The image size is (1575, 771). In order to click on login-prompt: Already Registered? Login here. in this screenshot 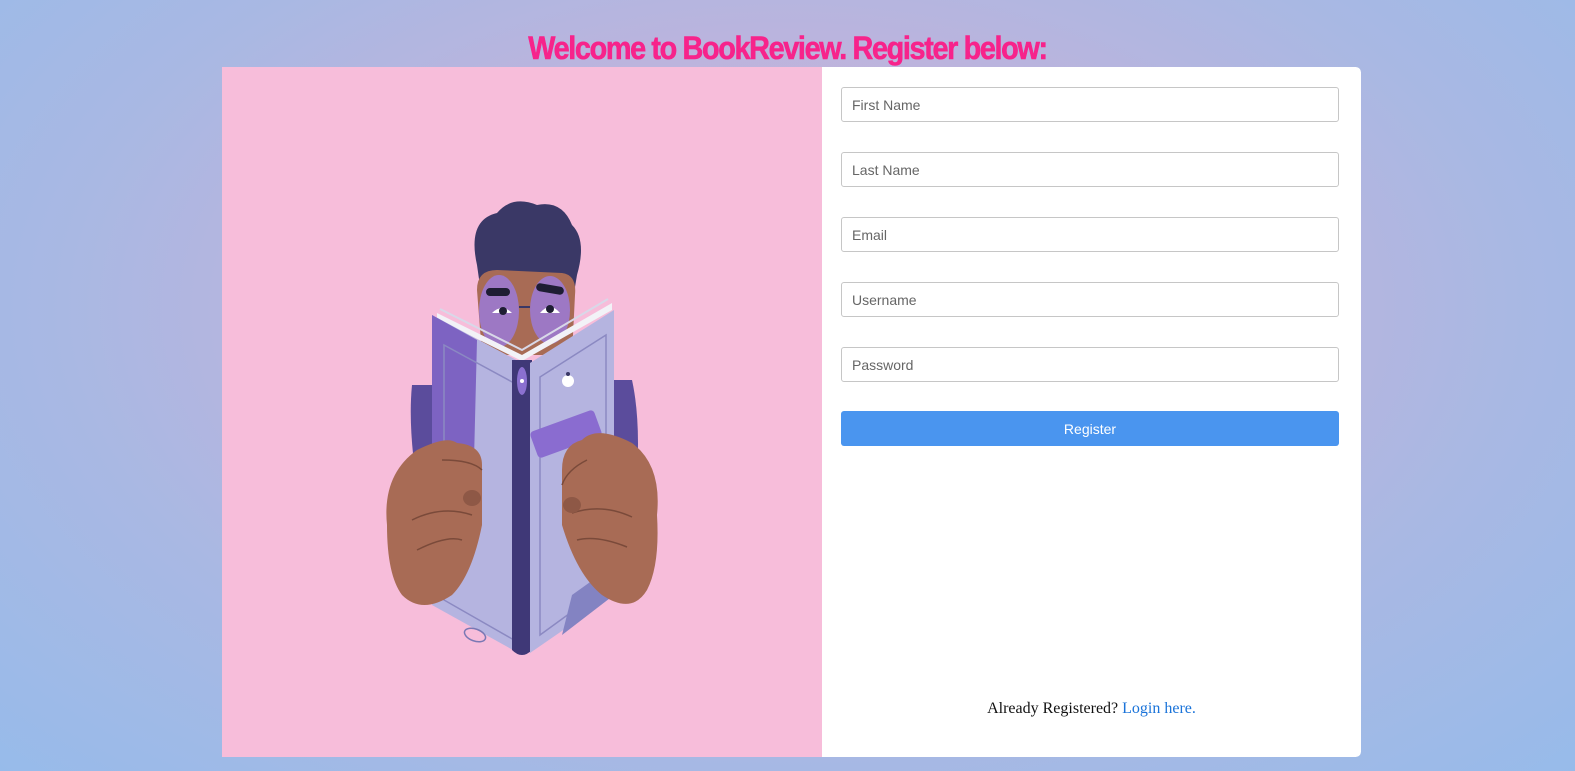, I will do `click(1091, 709)`.